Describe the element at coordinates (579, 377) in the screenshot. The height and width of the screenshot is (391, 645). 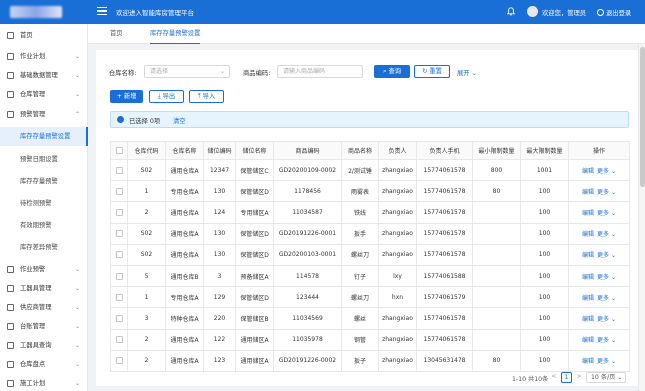
I see `next-page-button: >` at that location.